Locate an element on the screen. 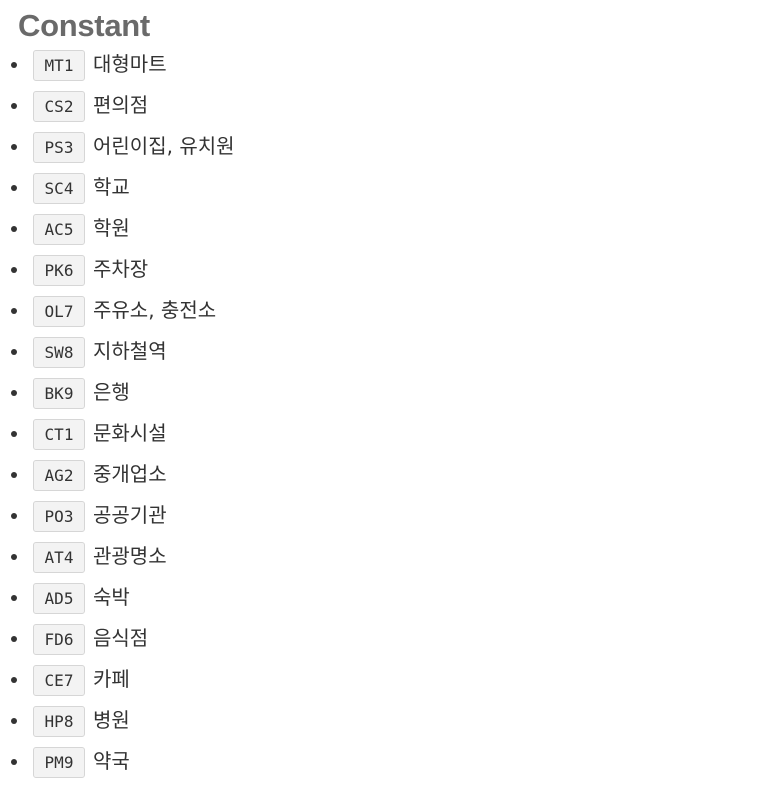 Image resolution: width=767 pixels, height=791 pixels. constant-label: 숙박 is located at coordinates (111, 597).